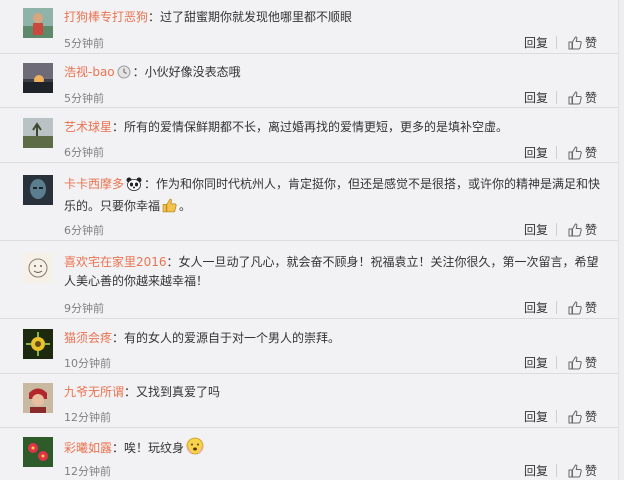 This screenshot has width=624, height=480. I want to click on comment-author: 卡卡西摩多, so click(94, 184).